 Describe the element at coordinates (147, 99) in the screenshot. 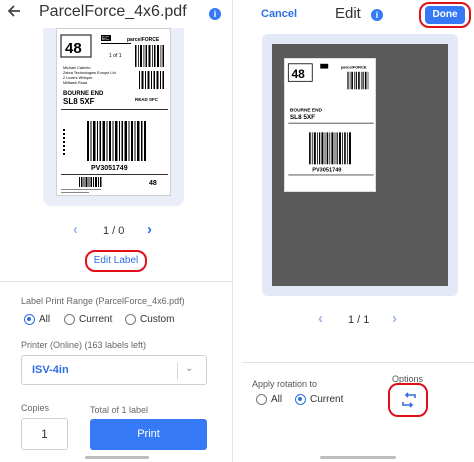

I see `route-code: READ SFC` at that location.